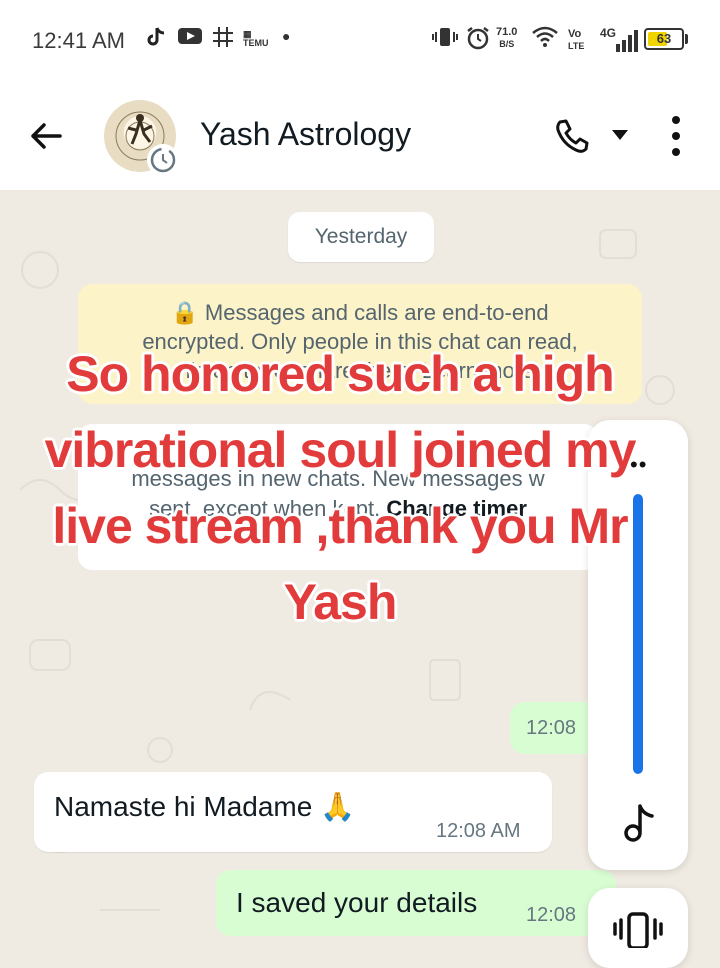 The width and height of the screenshot is (720, 968). What do you see at coordinates (360, 312) in the screenshot?
I see `encryption-notice-line1: 🔒 Messages and calls are end-to-end` at bounding box center [360, 312].